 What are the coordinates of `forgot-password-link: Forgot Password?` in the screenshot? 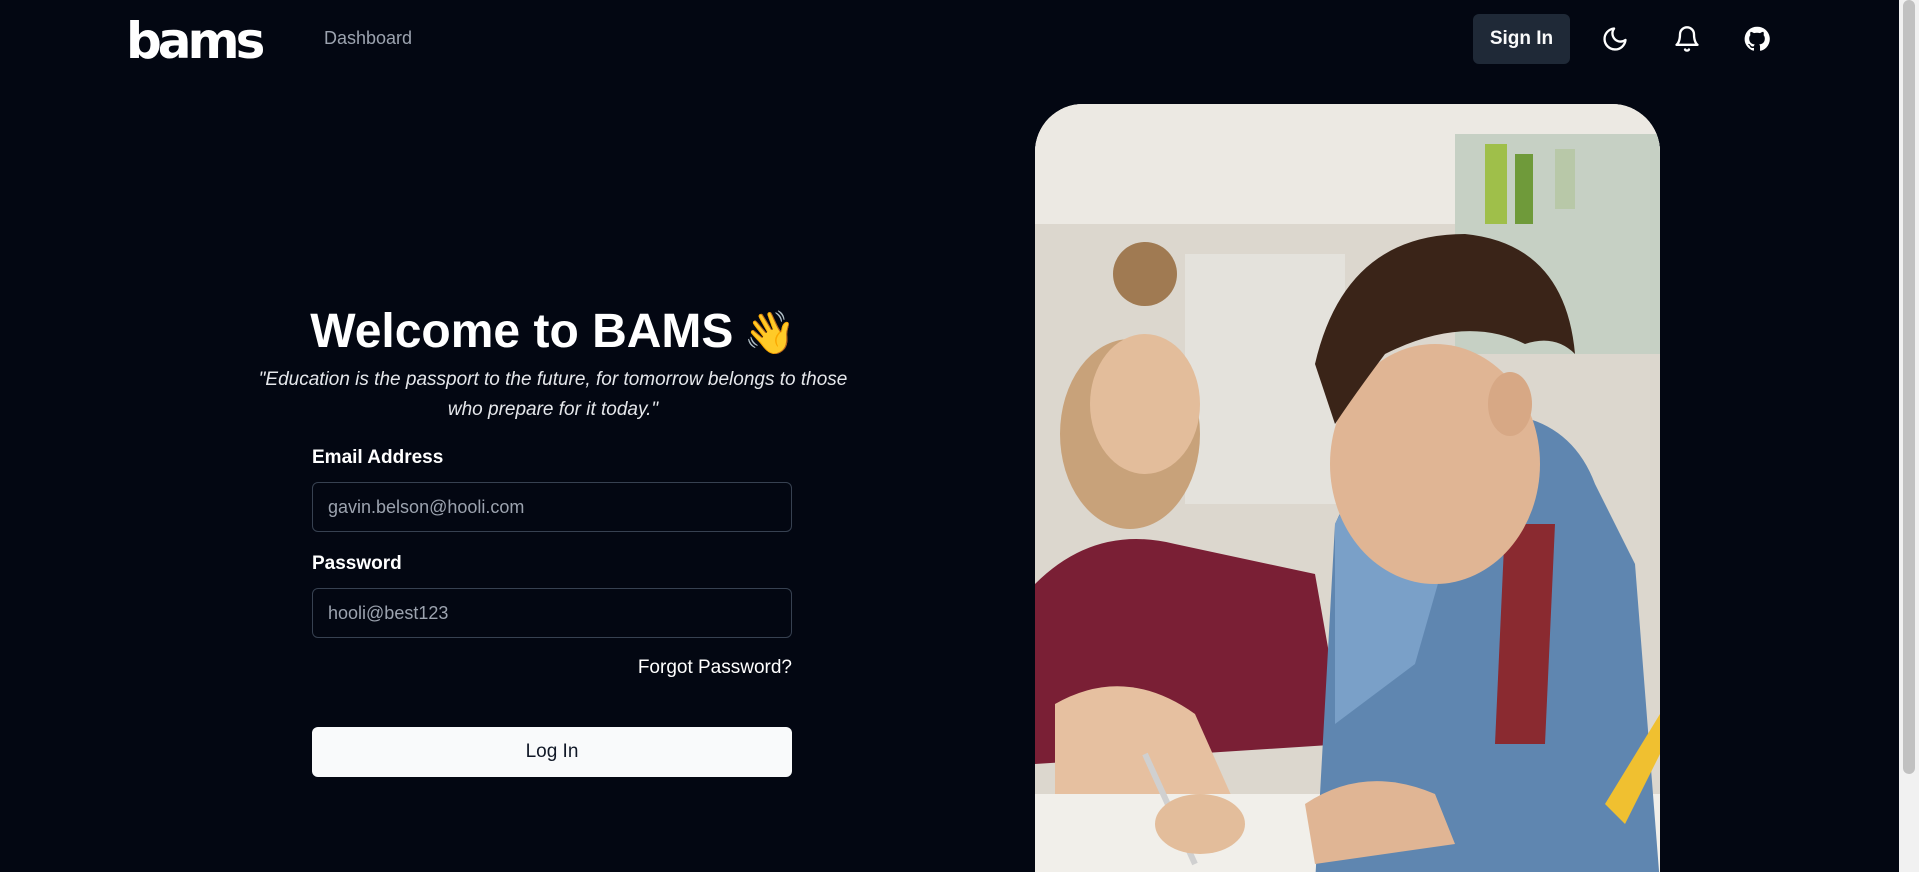 It's located at (552, 668).